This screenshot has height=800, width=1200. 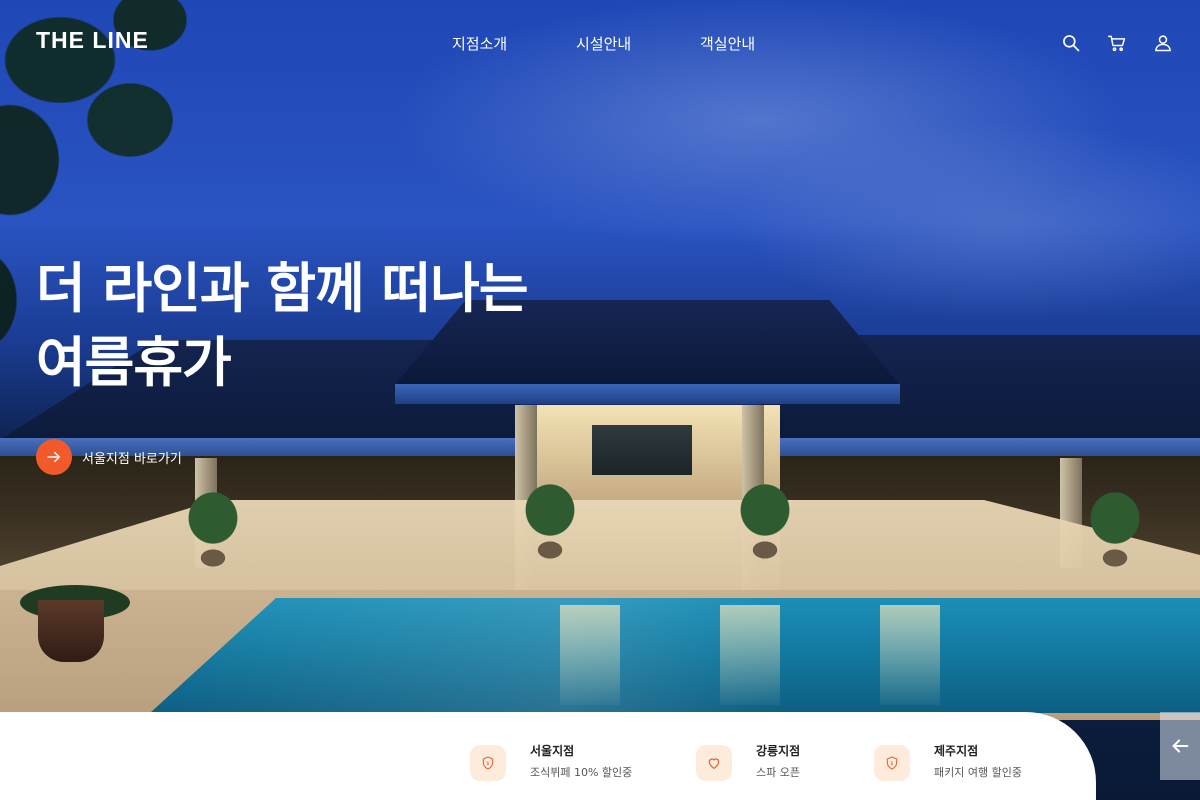 I want to click on branch-card-seoul: $ 서울지점 조식뷔페 10% 할인중, so click(x=551, y=767).